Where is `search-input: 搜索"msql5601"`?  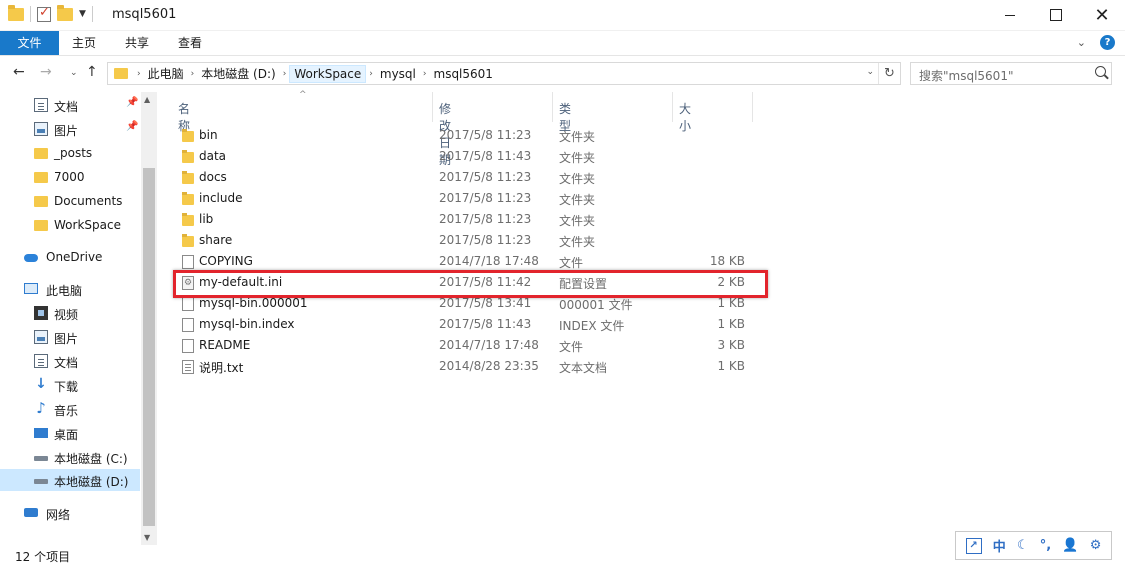 search-input: 搜索"msql5601" is located at coordinates (966, 75).